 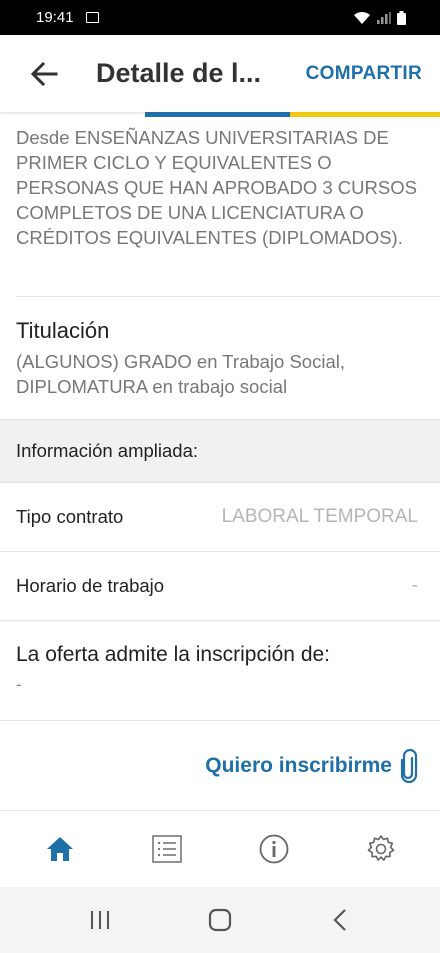 I want to click on app-bar: Detalle de l... COMPARTIR, so click(x=220, y=73).